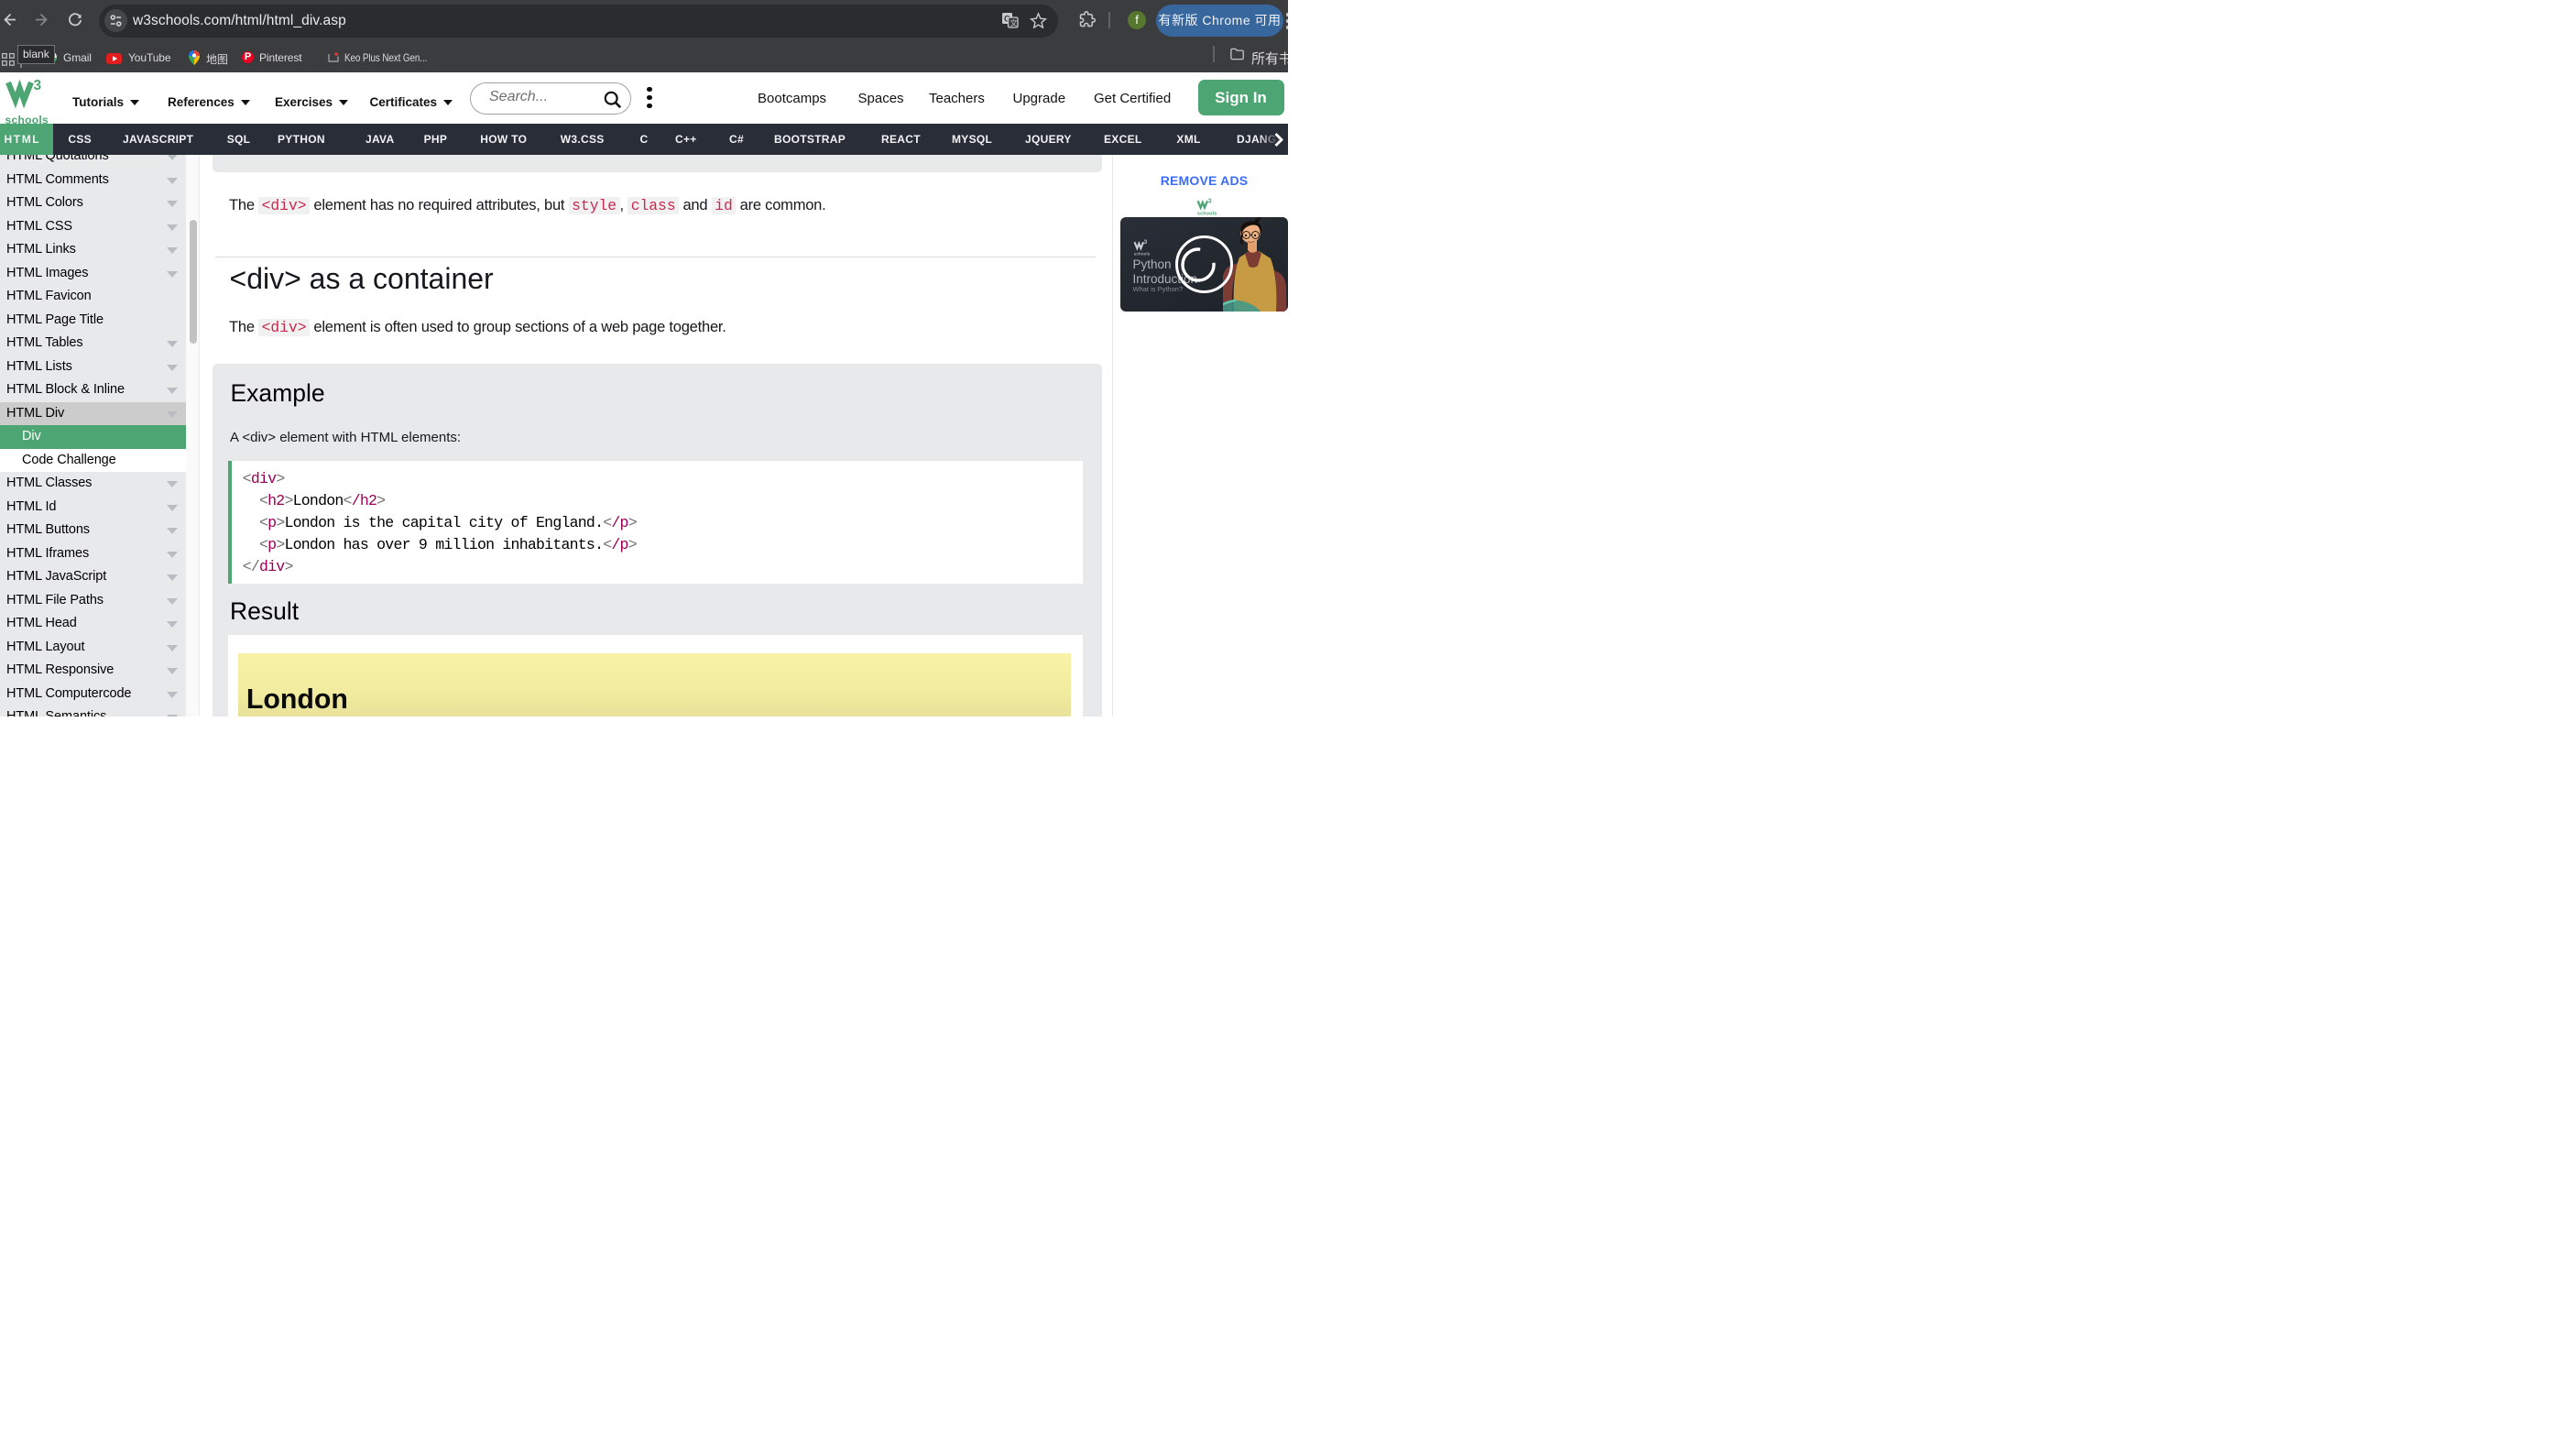  I want to click on svg-text: 文, so click(1014, 22).